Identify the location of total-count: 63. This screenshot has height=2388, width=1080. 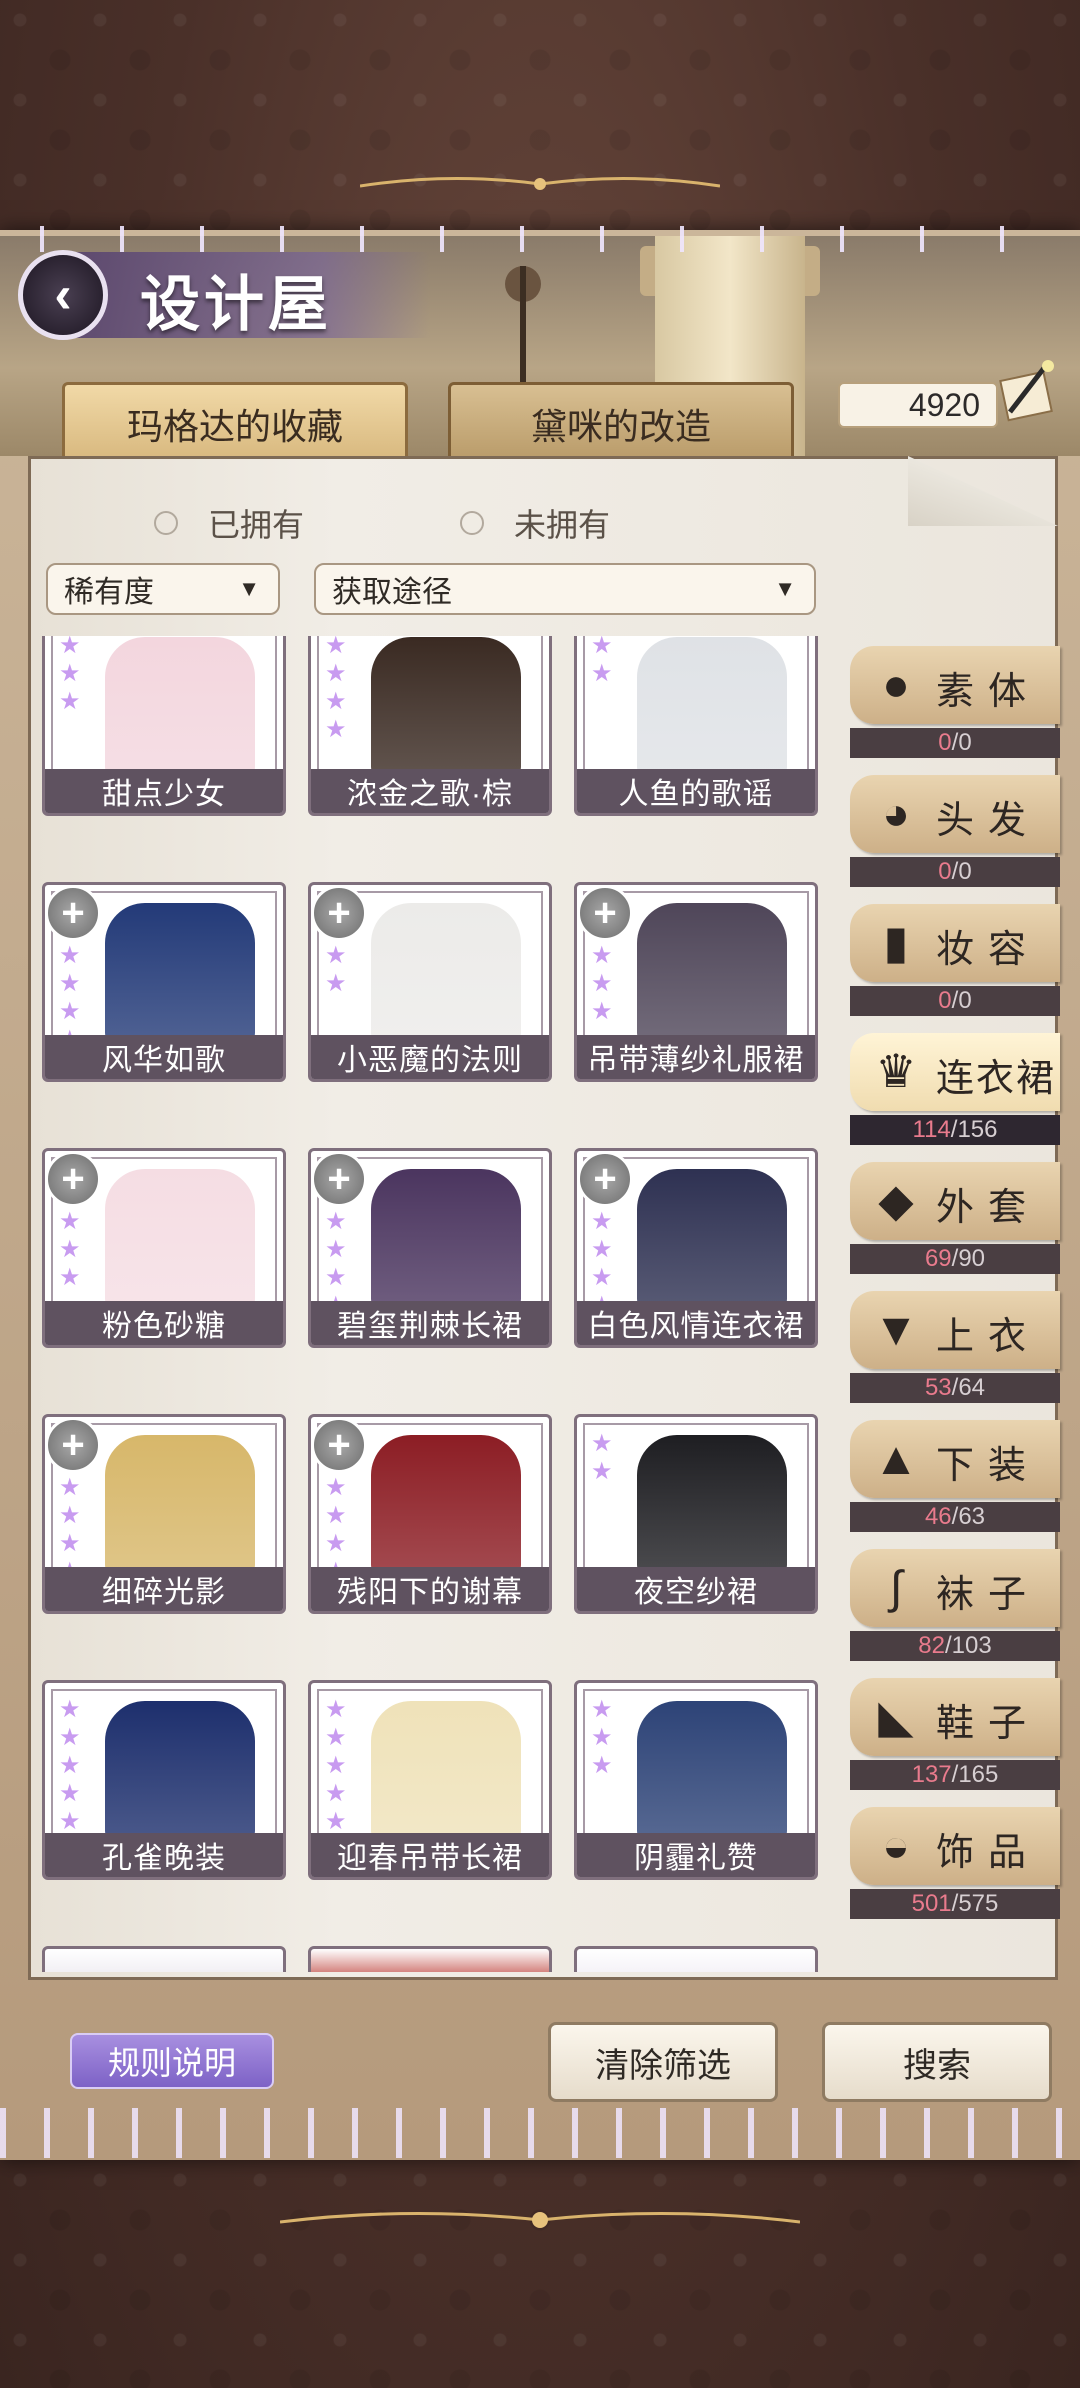
(972, 1516).